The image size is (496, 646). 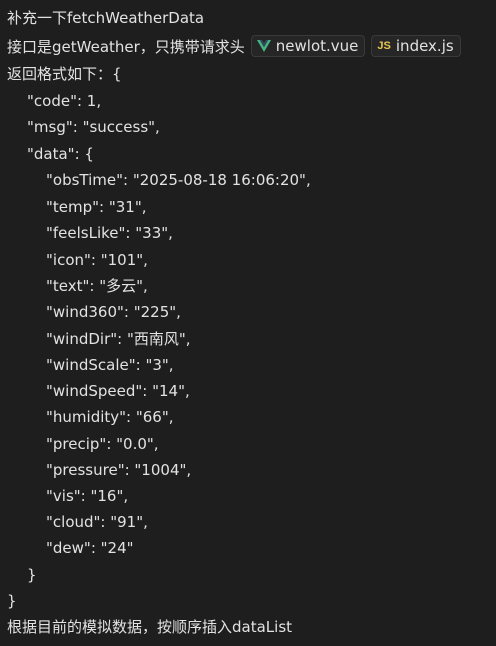 What do you see at coordinates (97, 286) in the screenshot?
I see `json-line: "text": "多云",` at bounding box center [97, 286].